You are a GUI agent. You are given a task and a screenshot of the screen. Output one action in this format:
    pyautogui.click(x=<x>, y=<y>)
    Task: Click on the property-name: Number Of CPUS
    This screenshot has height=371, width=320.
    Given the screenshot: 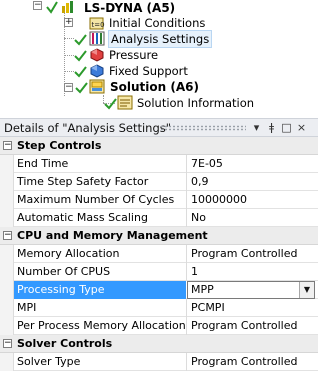 What is the action you would take?
    pyautogui.click(x=64, y=271)
    